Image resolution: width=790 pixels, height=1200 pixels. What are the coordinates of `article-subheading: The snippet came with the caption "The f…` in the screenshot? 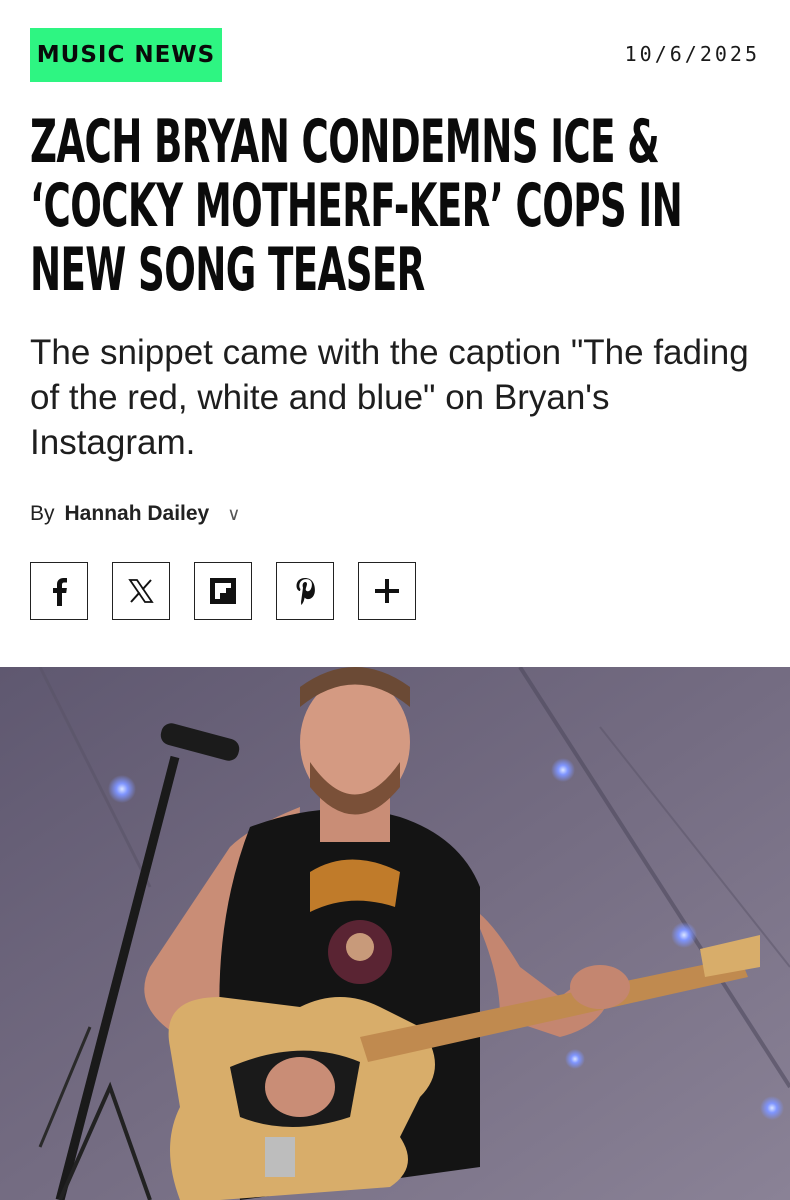 It's located at (389, 397).